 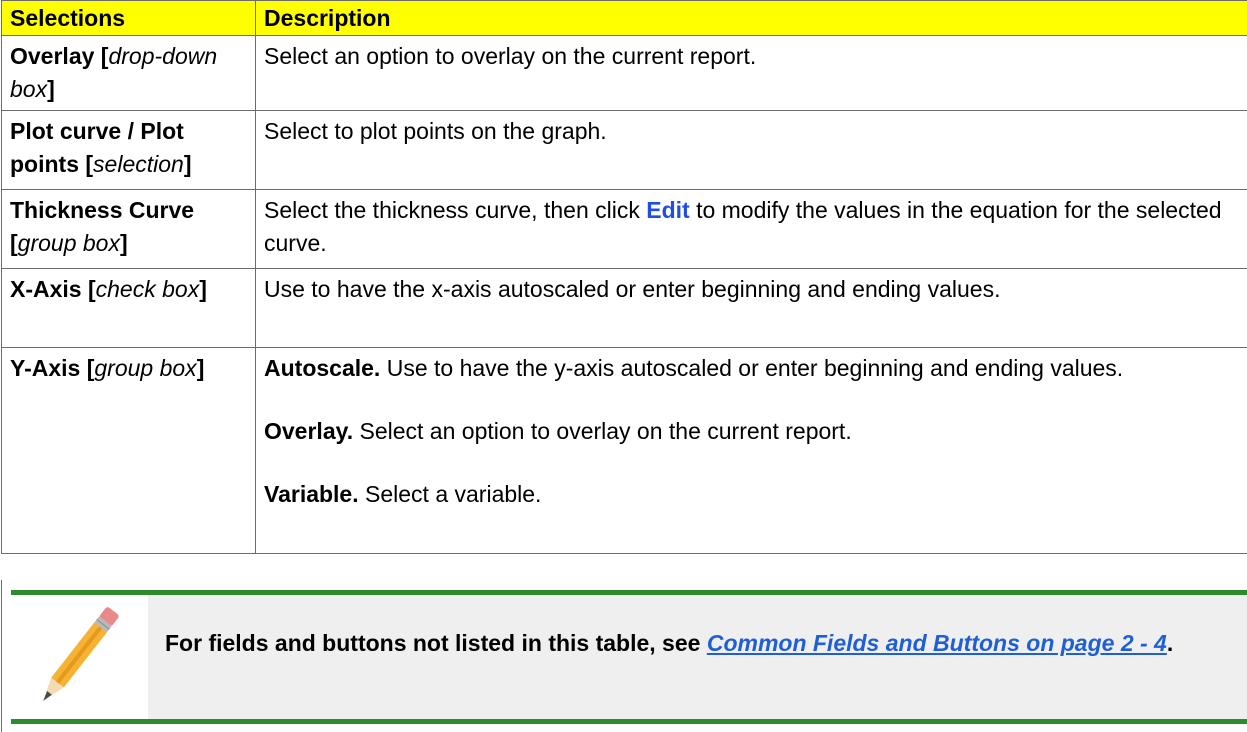 I want to click on table-header-row: Selections Description, so click(x=624, y=18).